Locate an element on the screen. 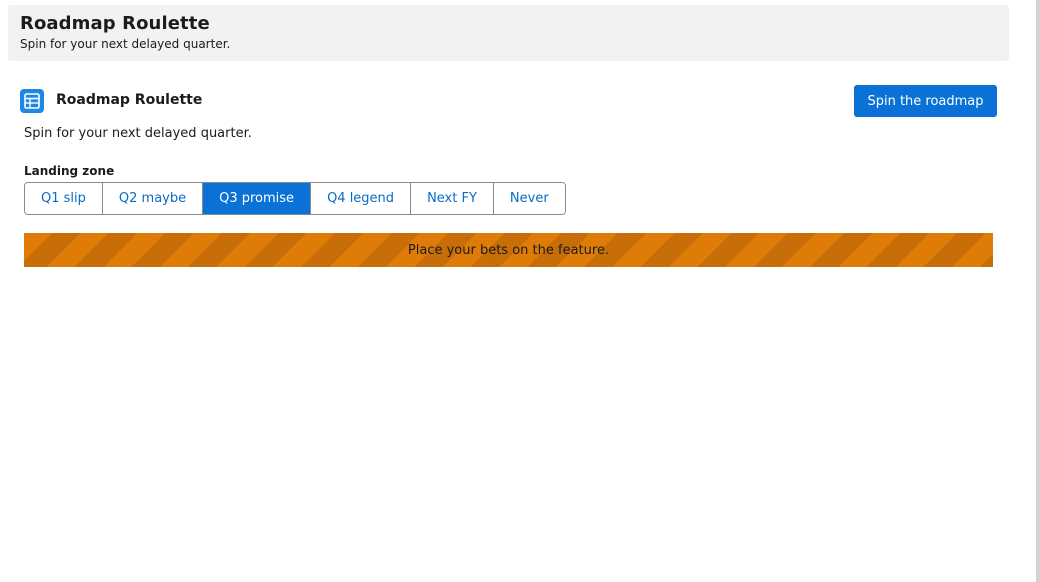 Image resolution: width=1040 pixels, height=582 pixels. option-q4-legend: Q4 legend is located at coordinates (361, 198).